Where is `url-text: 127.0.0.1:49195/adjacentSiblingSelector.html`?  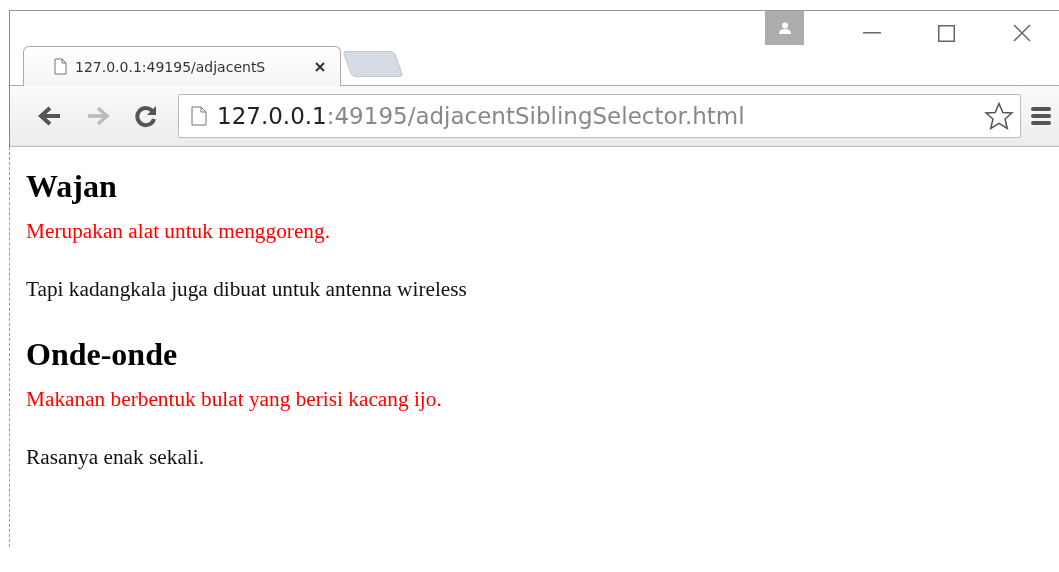
url-text: 127.0.0.1:49195/adjacentSiblingSelector.html is located at coordinates (481, 116).